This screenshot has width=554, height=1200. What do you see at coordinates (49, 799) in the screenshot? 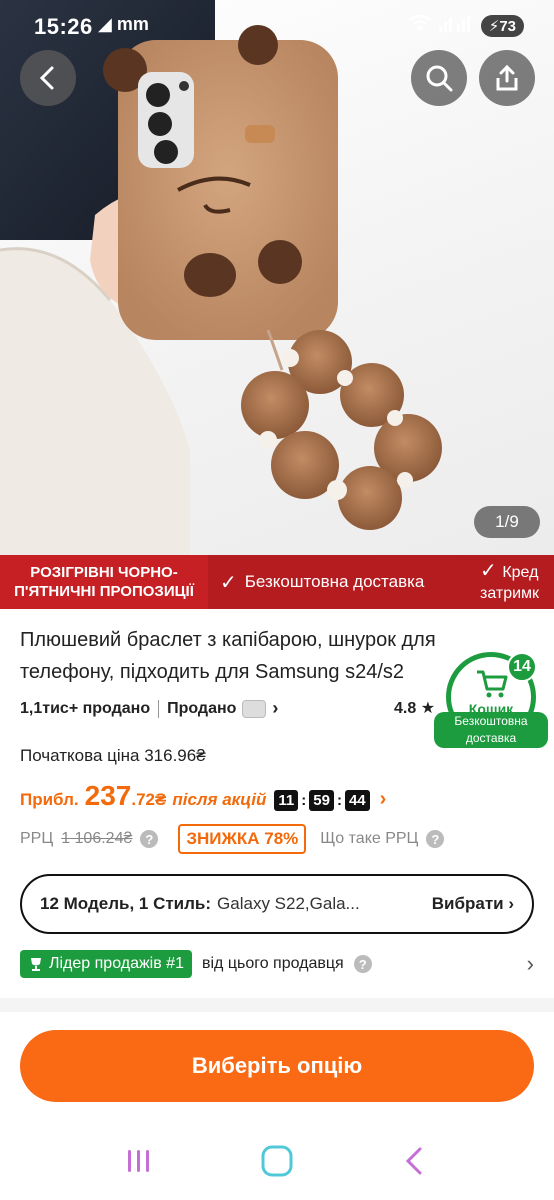
I see `approx-label: Прибл.` at bounding box center [49, 799].